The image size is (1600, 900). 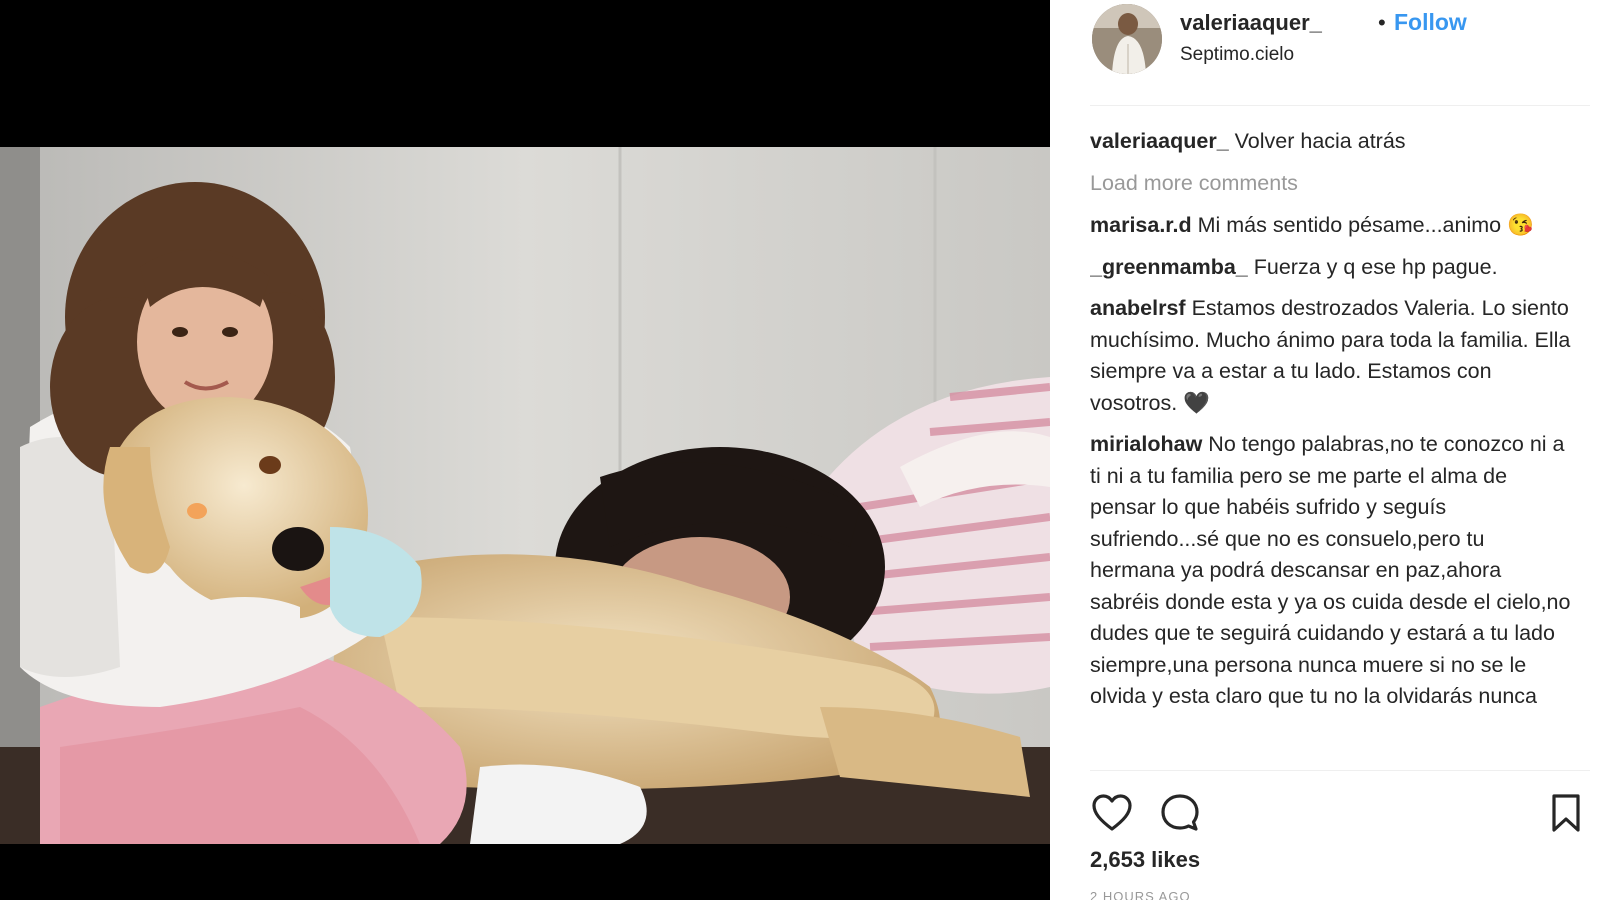 I want to click on caption-text: Volver hacia atrás, so click(x=1320, y=141).